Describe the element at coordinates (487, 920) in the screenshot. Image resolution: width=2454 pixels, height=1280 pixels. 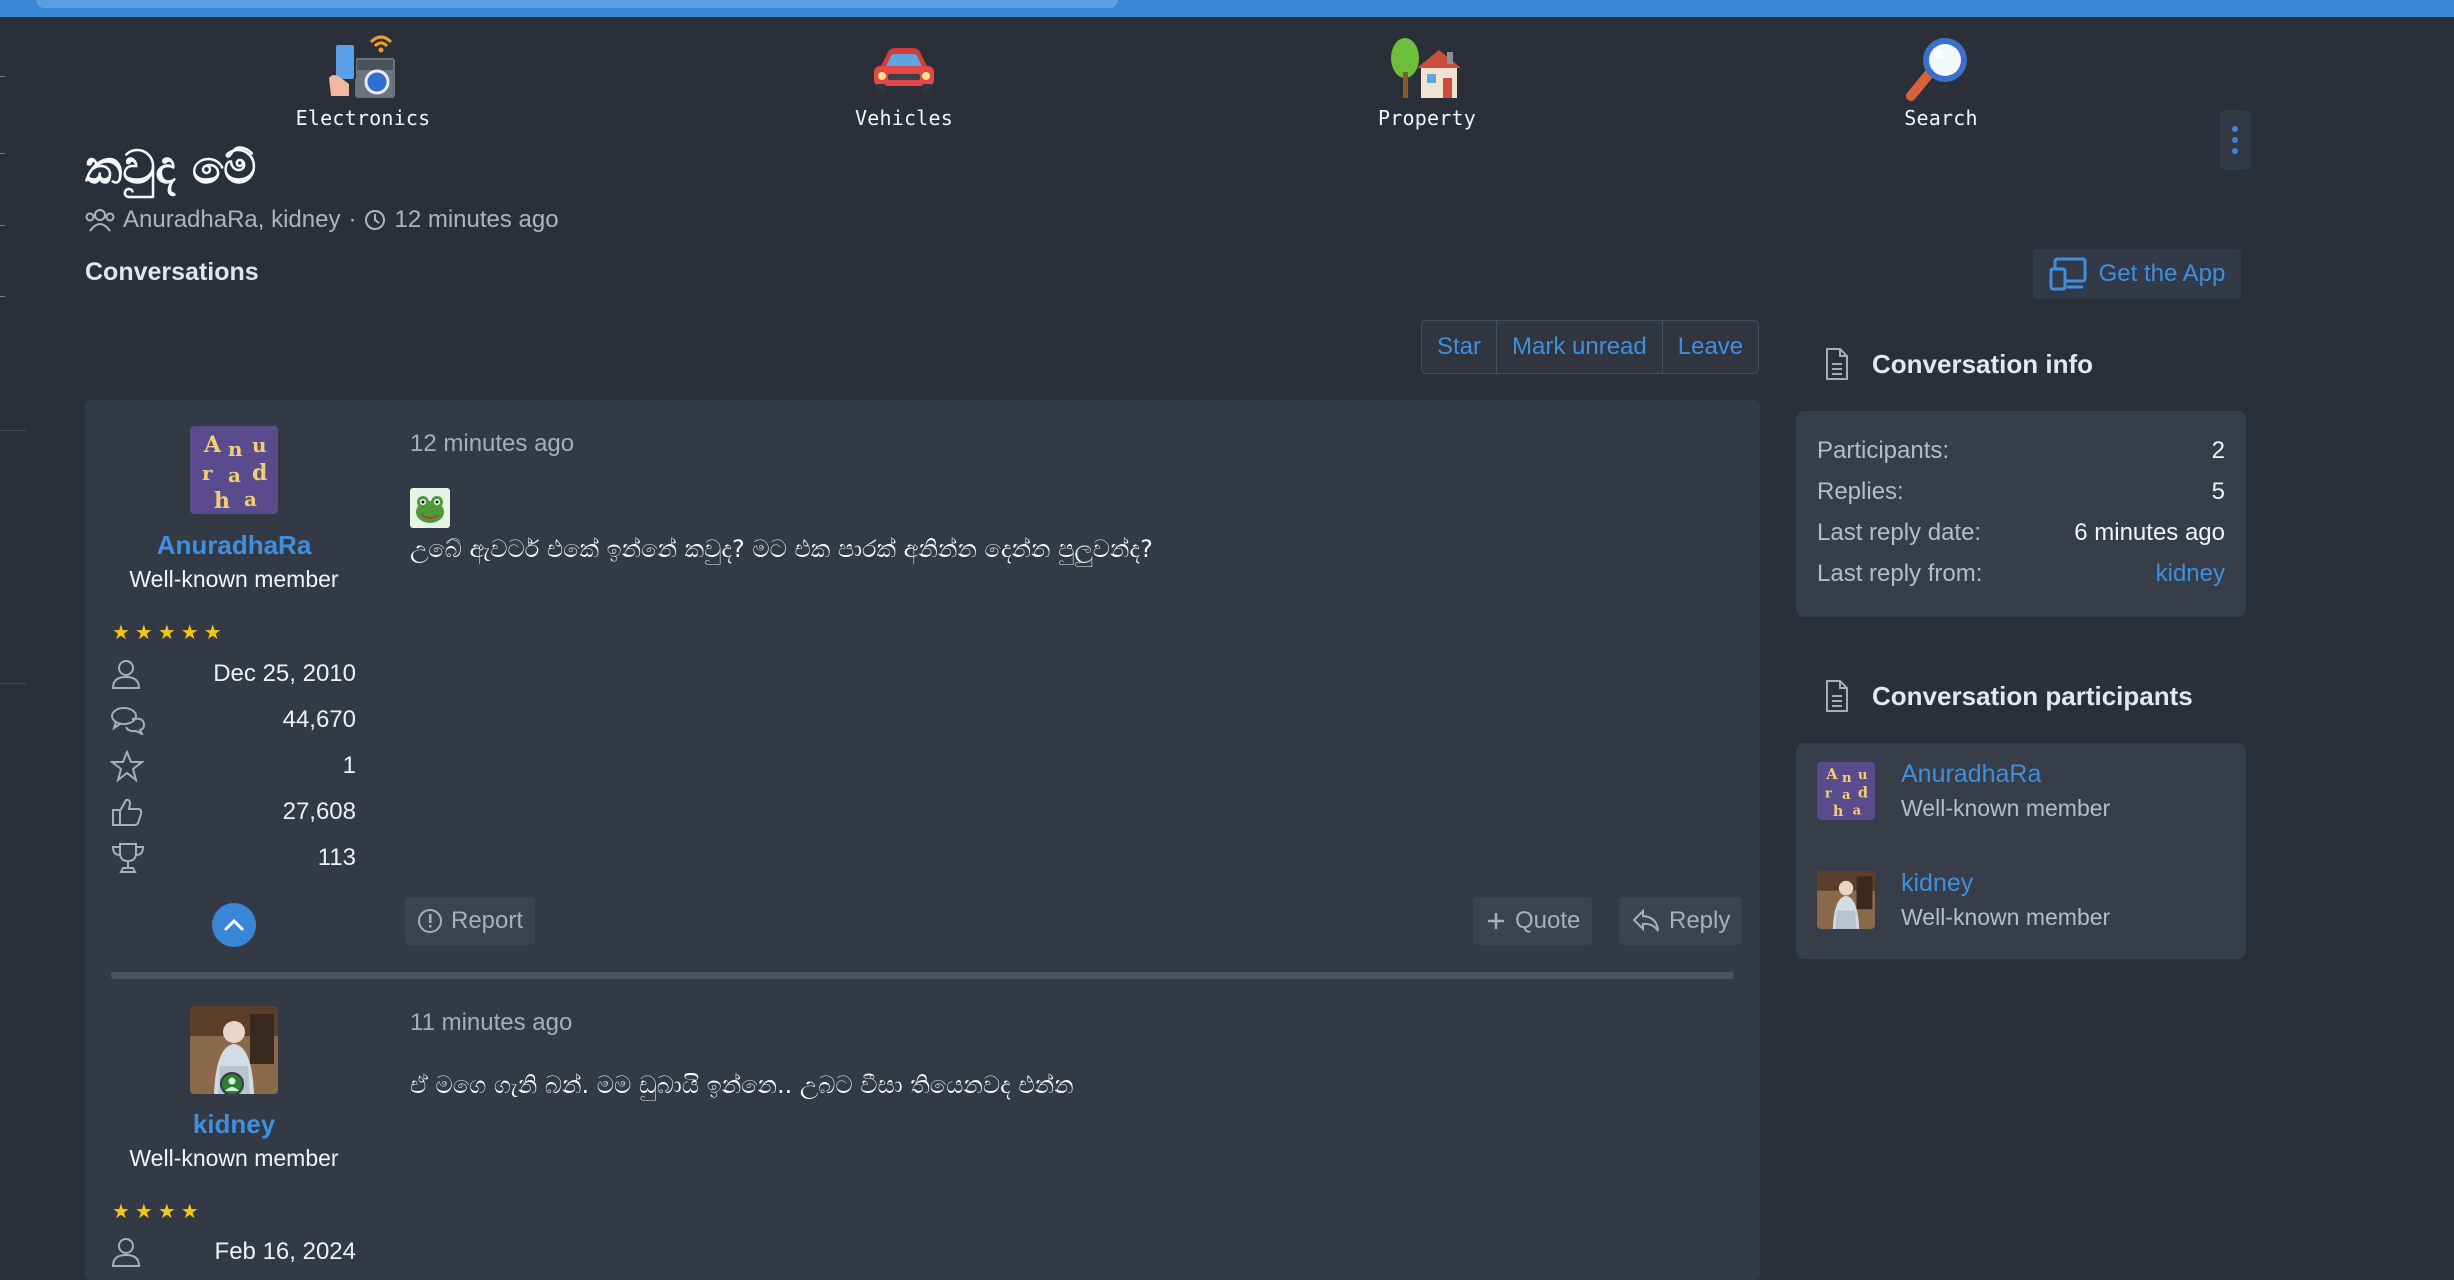
I see `report-label: Report` at that location.